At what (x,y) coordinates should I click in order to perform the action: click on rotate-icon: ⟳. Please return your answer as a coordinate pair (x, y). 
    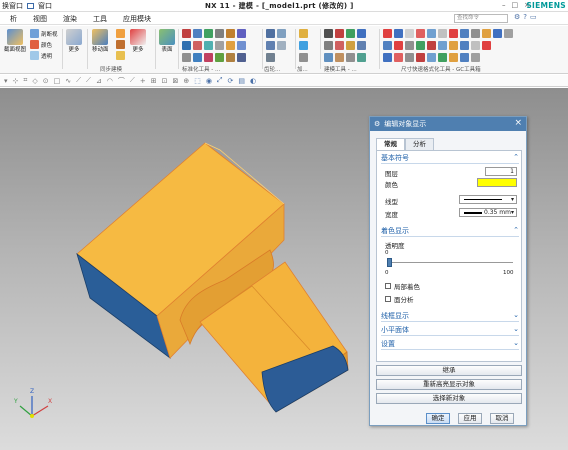
    Looking at the image, I should click on (231, 81).